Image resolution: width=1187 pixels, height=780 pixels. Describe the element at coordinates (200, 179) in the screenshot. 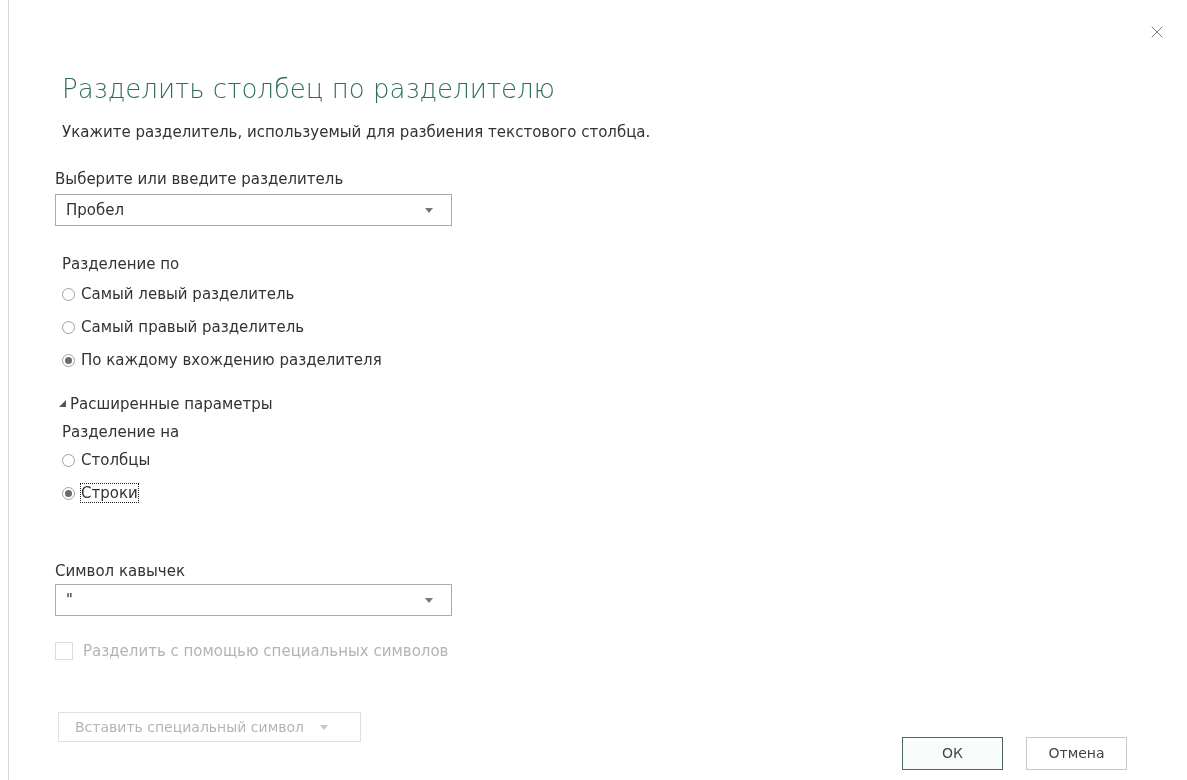

I see `field-label: Выберите или введите разделитель` at that location.